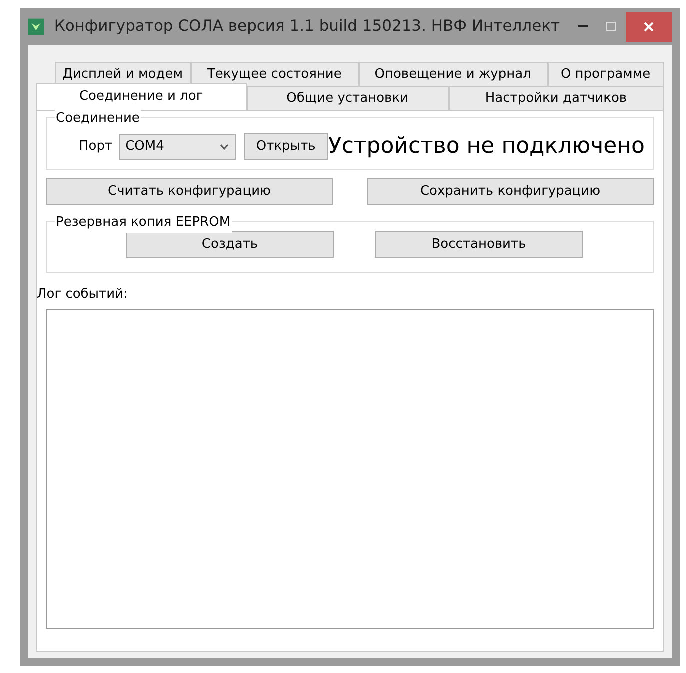 Image resolution: width=686 pixels, height=673 pixels. What do you see at coordinates (189, 191) in the screenshot?
I see `config-button: Считать конфигурацию` at bounding box center [189, 191].